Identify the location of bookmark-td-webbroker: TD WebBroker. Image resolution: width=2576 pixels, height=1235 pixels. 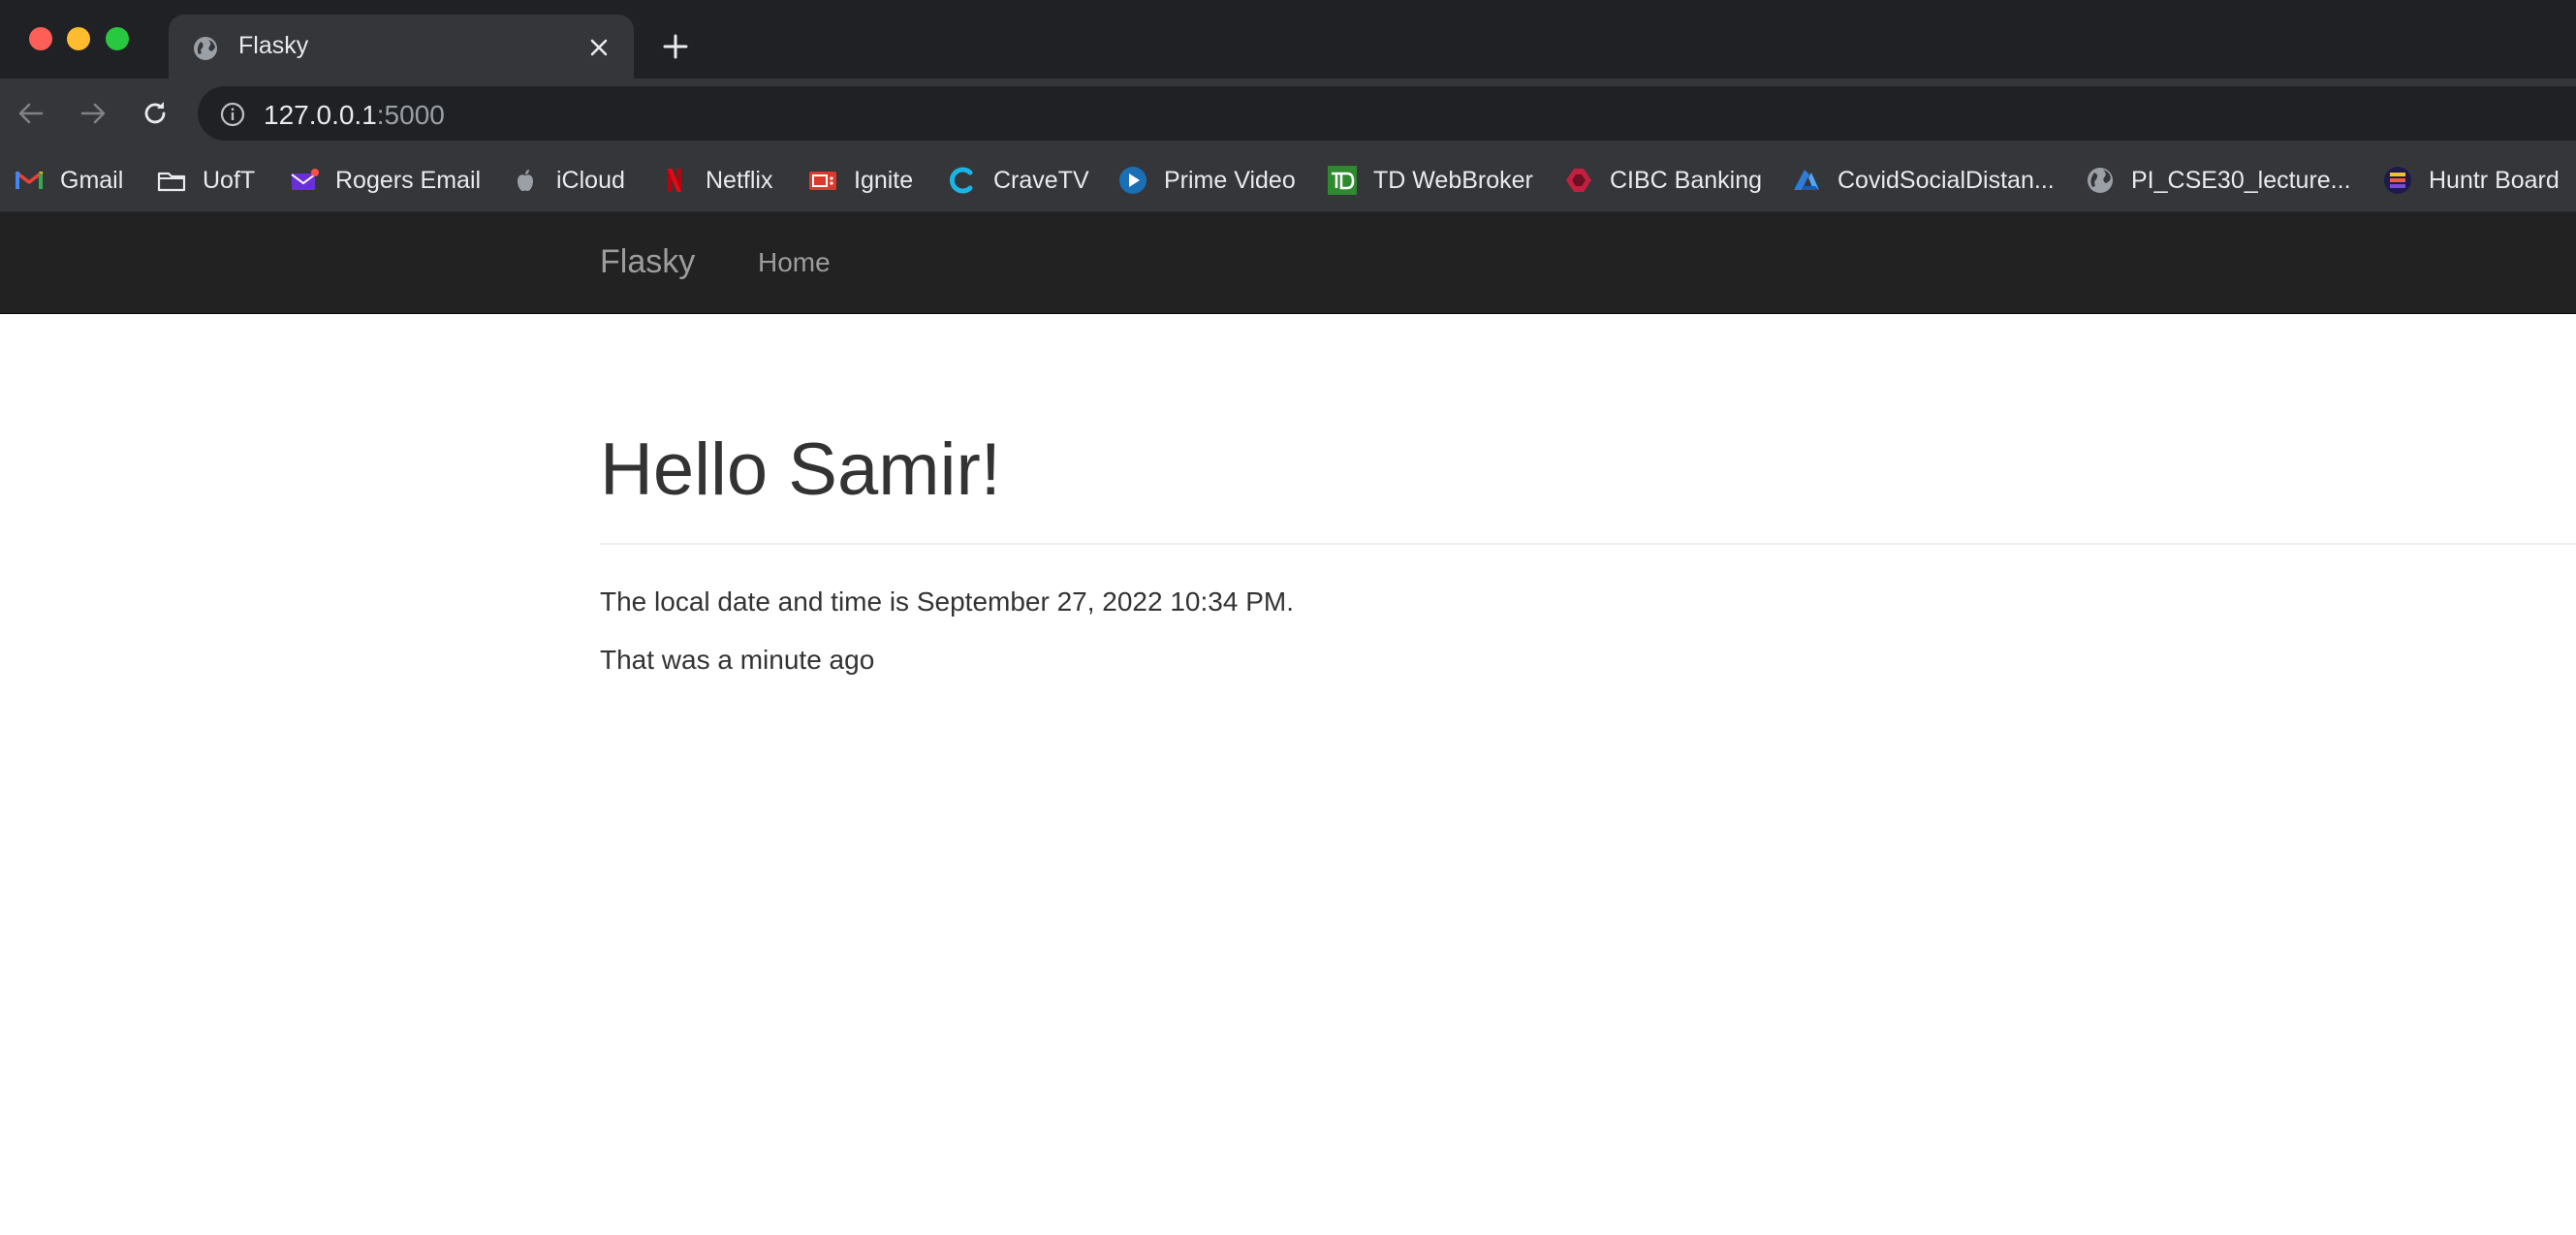
(1430, 180).